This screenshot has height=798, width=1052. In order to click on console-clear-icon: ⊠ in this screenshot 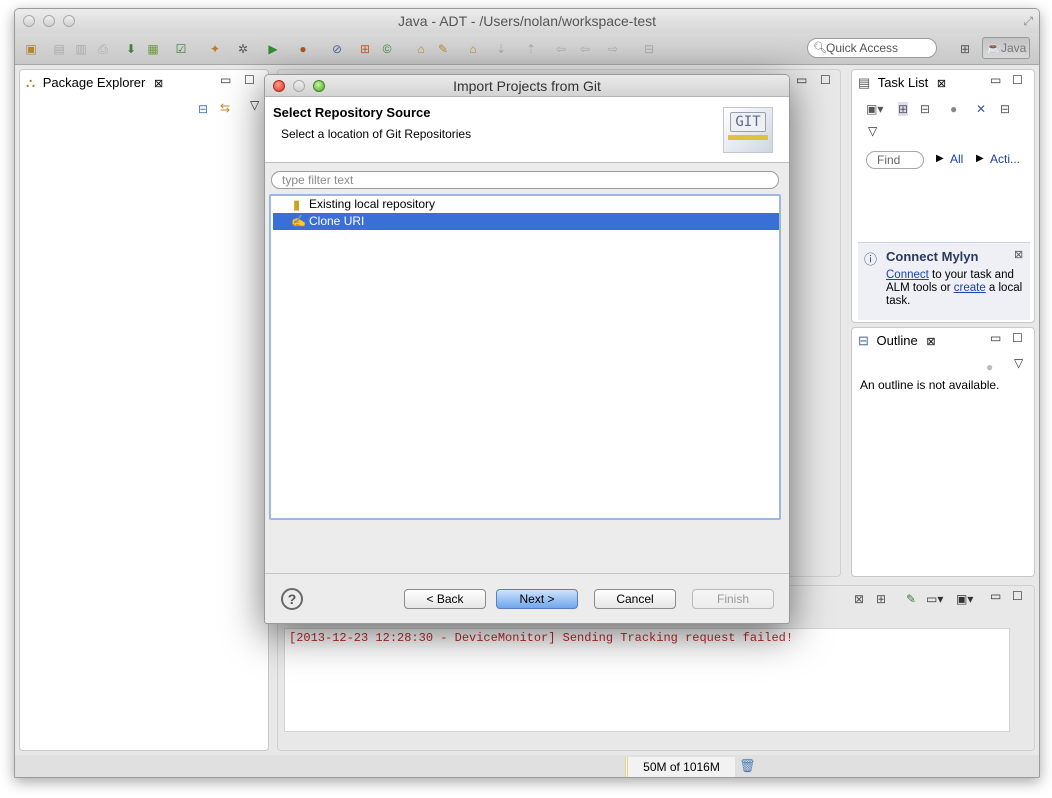, I will do `click(859, 599)`.